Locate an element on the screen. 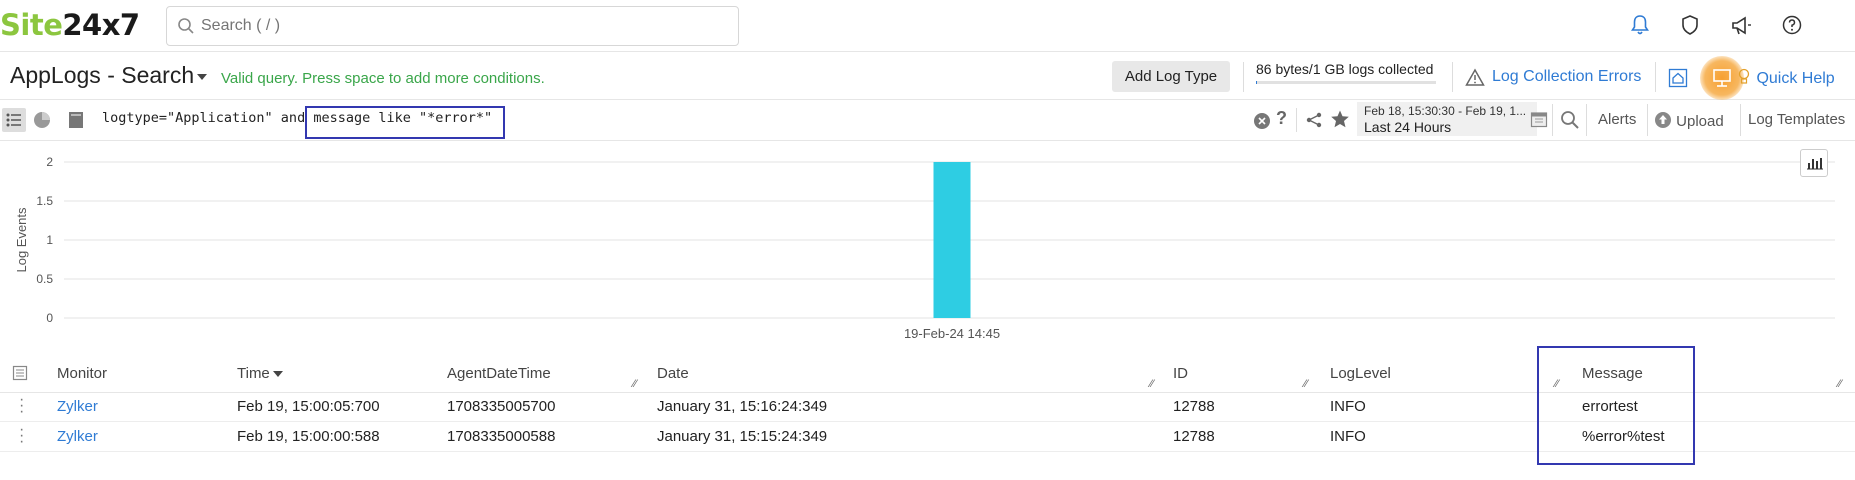  saved-queries-button is located at coordinates (76, 120).